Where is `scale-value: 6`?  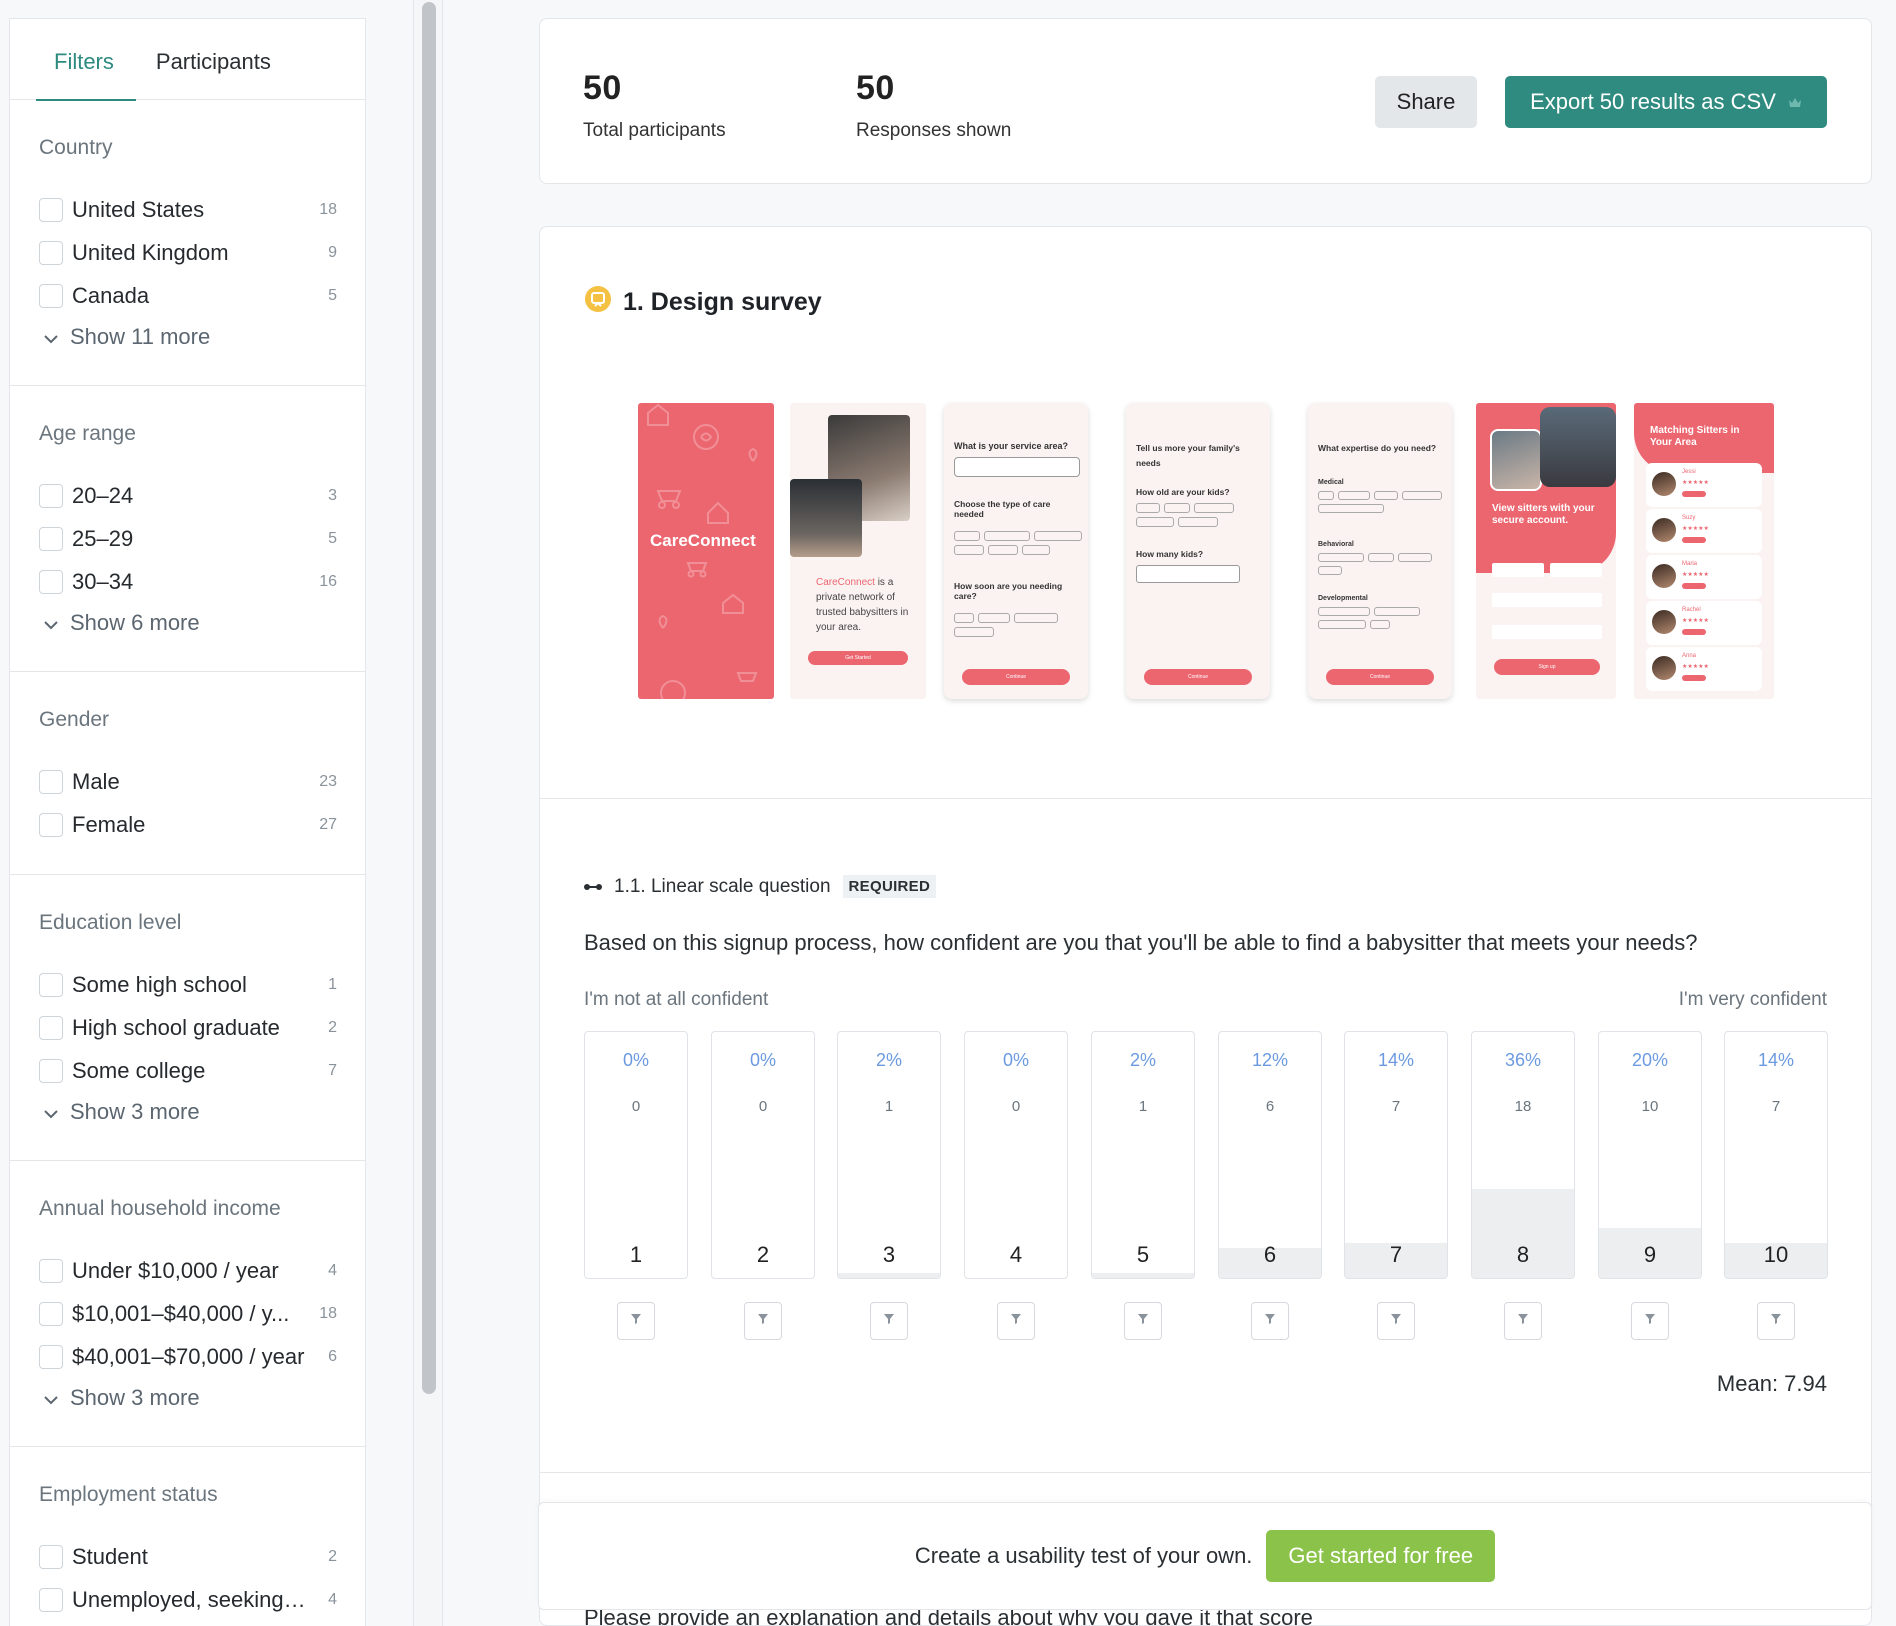 scale-value: 6 is located at coordinates (1270, 1254).